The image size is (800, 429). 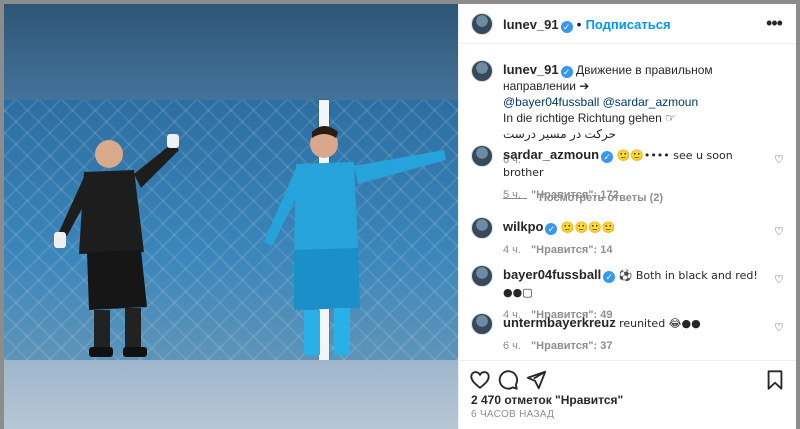 What do you see at coordinates (552, 274) in the screenshot?
I see `comment-username: bayer04fussball` at bounding box center [552, 274].